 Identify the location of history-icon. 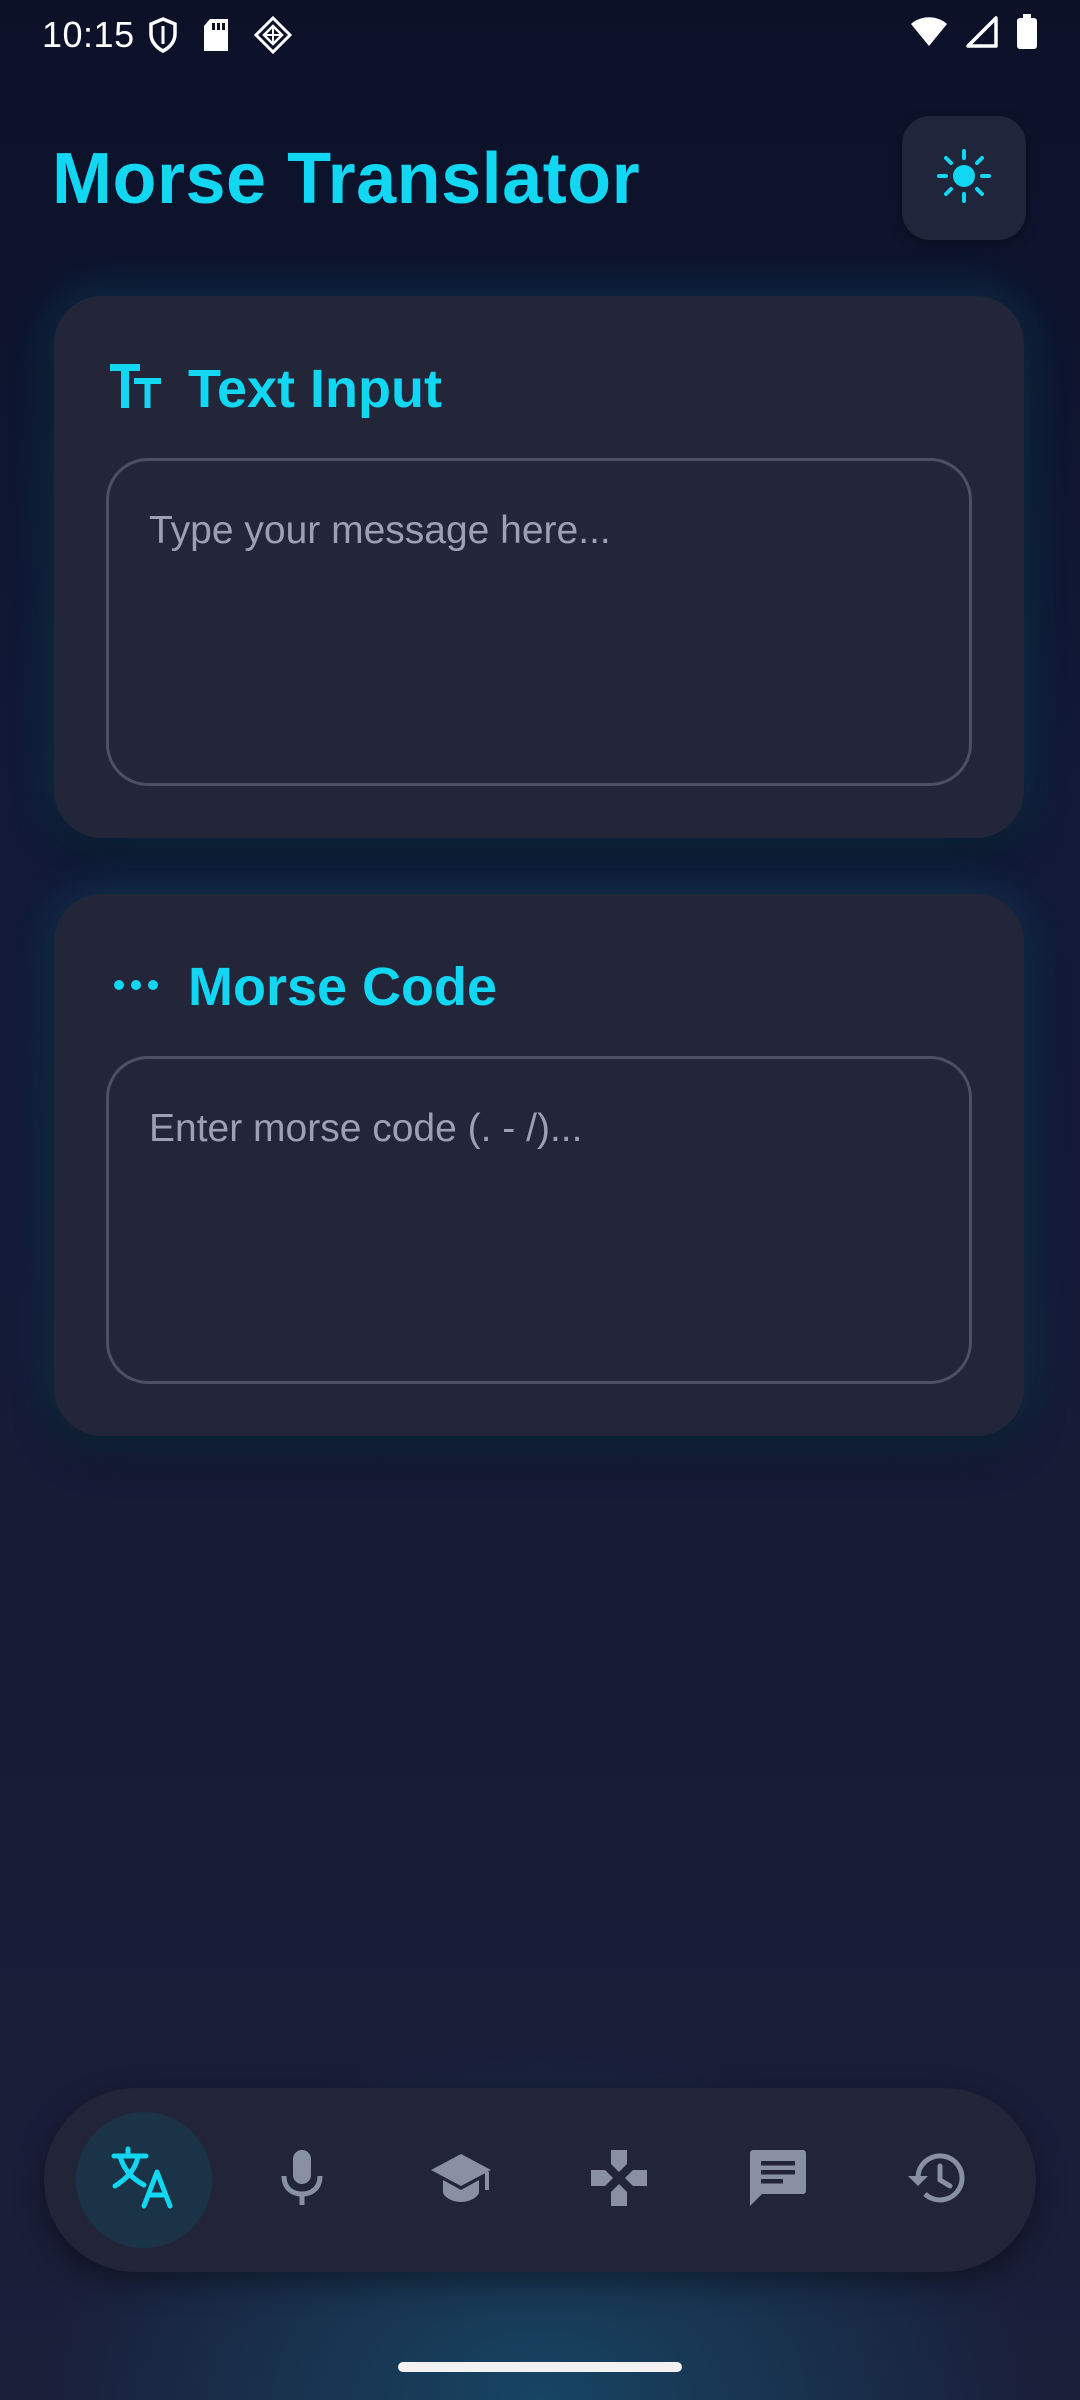
(936, 2180).